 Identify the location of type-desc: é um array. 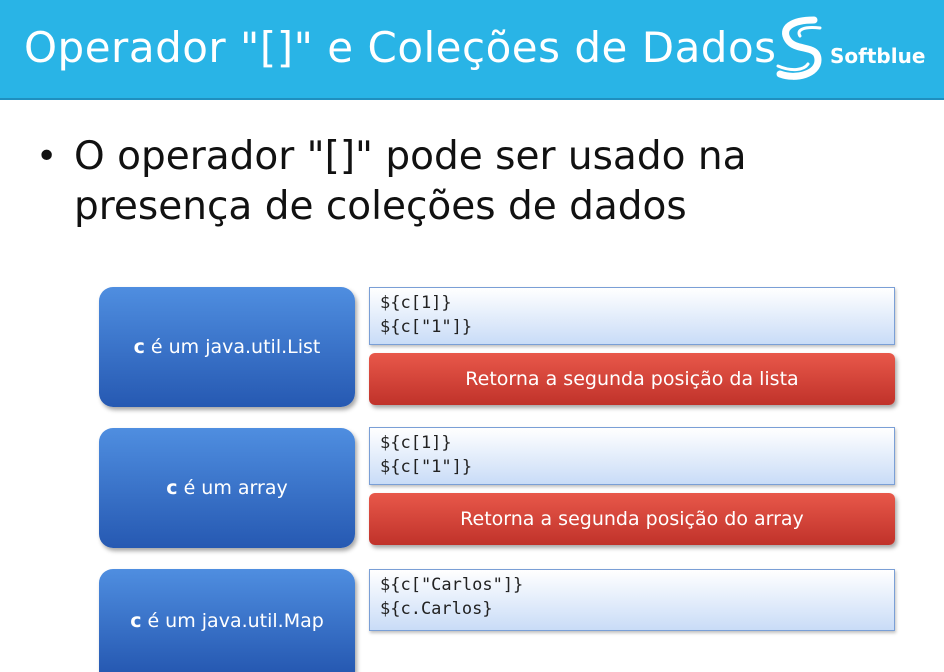
(235, 488).